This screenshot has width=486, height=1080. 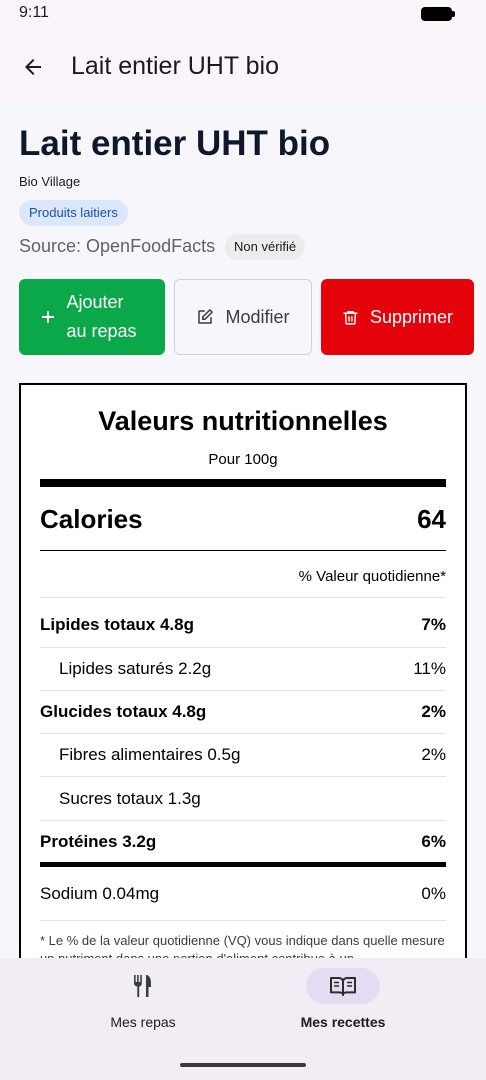 What do you see at coordinates (135, 668) in the screenshot?
I see `nutrient-label: Lipides saturés 2.2g` at bounding box center [135, 668].